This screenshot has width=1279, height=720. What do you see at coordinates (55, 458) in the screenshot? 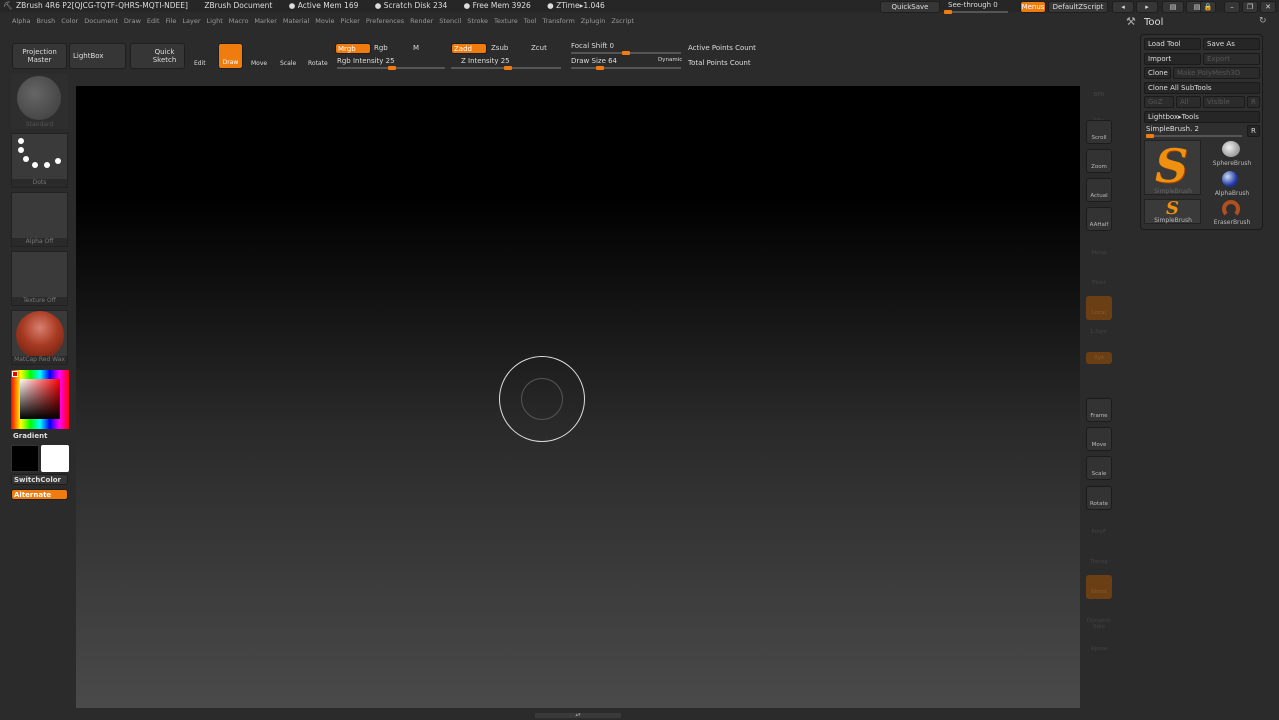
I see `secondary-color-swatch` at bounding box center [55, 458].